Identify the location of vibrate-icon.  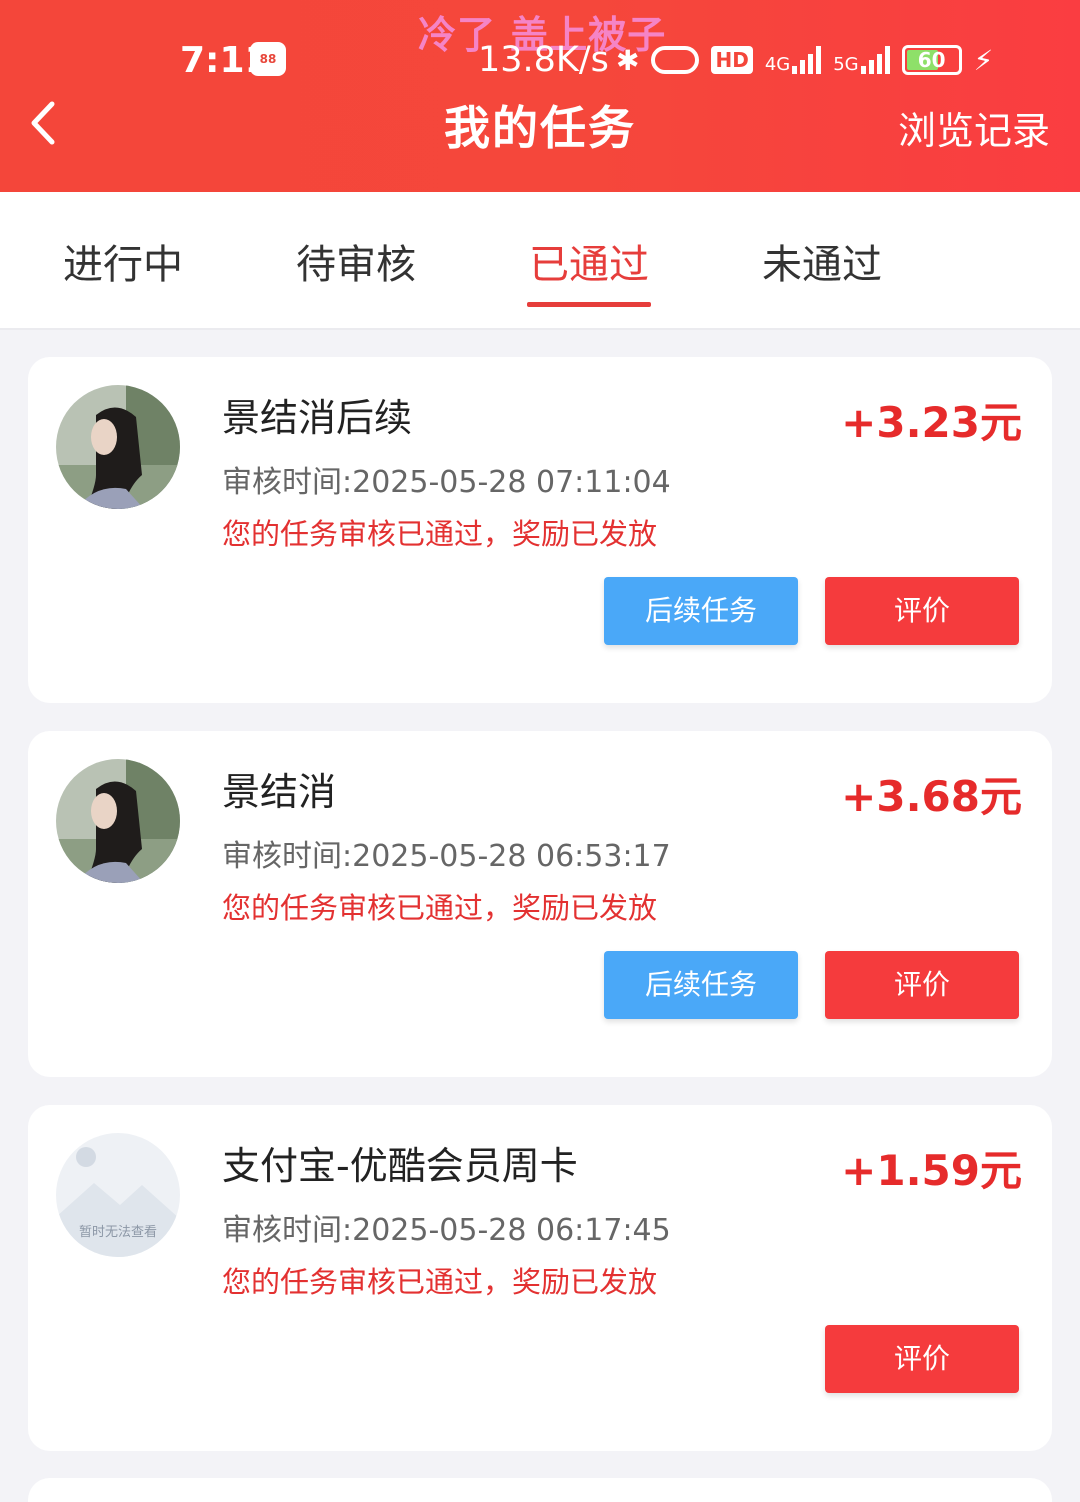
(675, 60).